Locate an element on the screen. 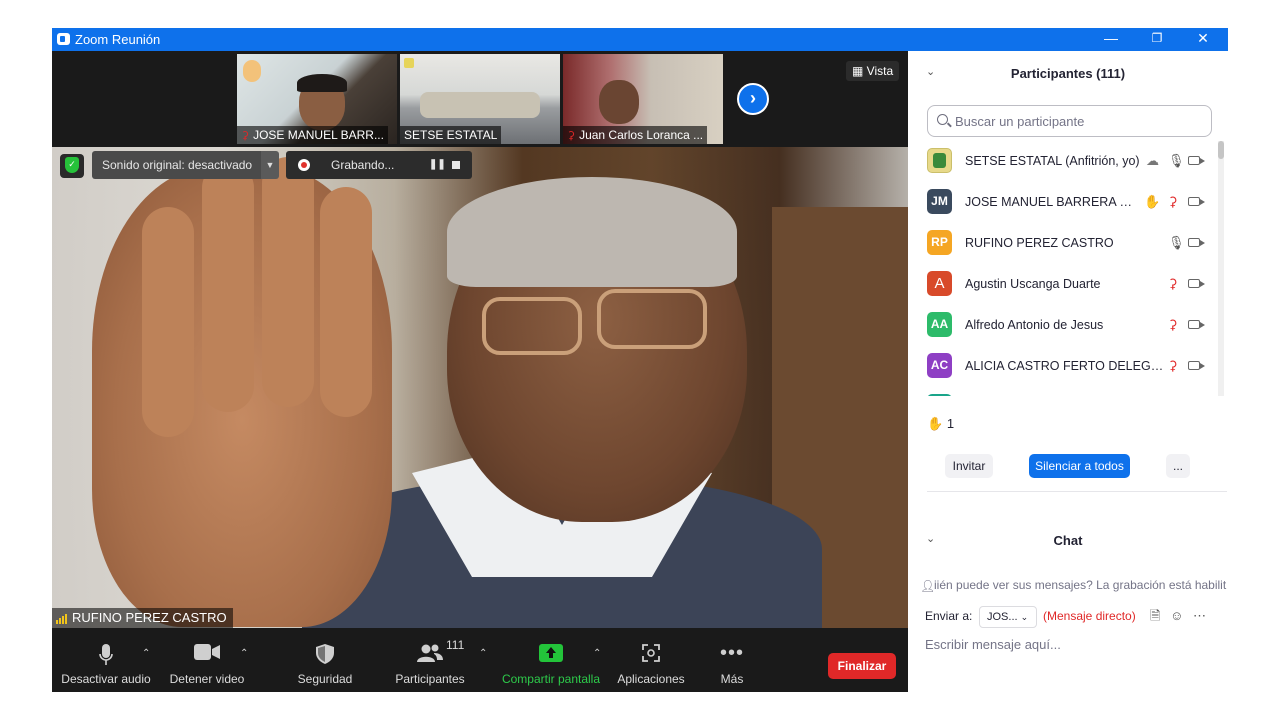  participants-header: ⌄ Participantes (111) is located at coordinates (1068, 73).